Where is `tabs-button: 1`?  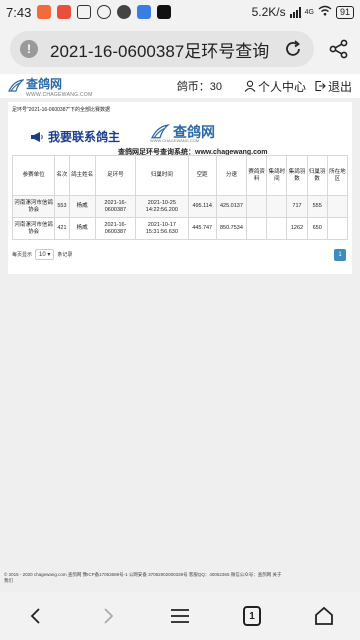
tabs-button: 1 is located at coordinates (252, 616).